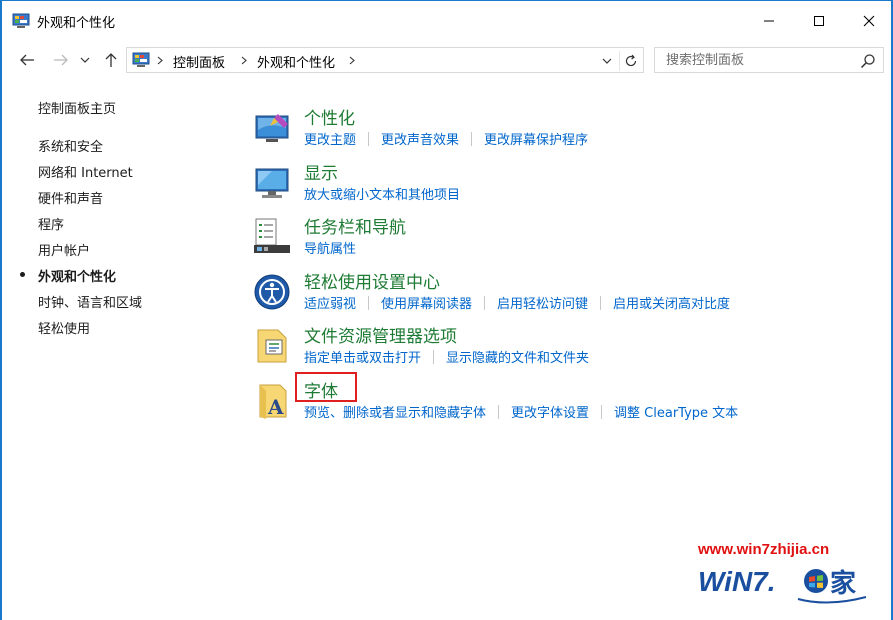 The width and height of the screenshot is (893, 620). Describe the element at coordinates (550, 411) in the screenshot. I see `link-change-font-settings: 更改字体设置` at that location.